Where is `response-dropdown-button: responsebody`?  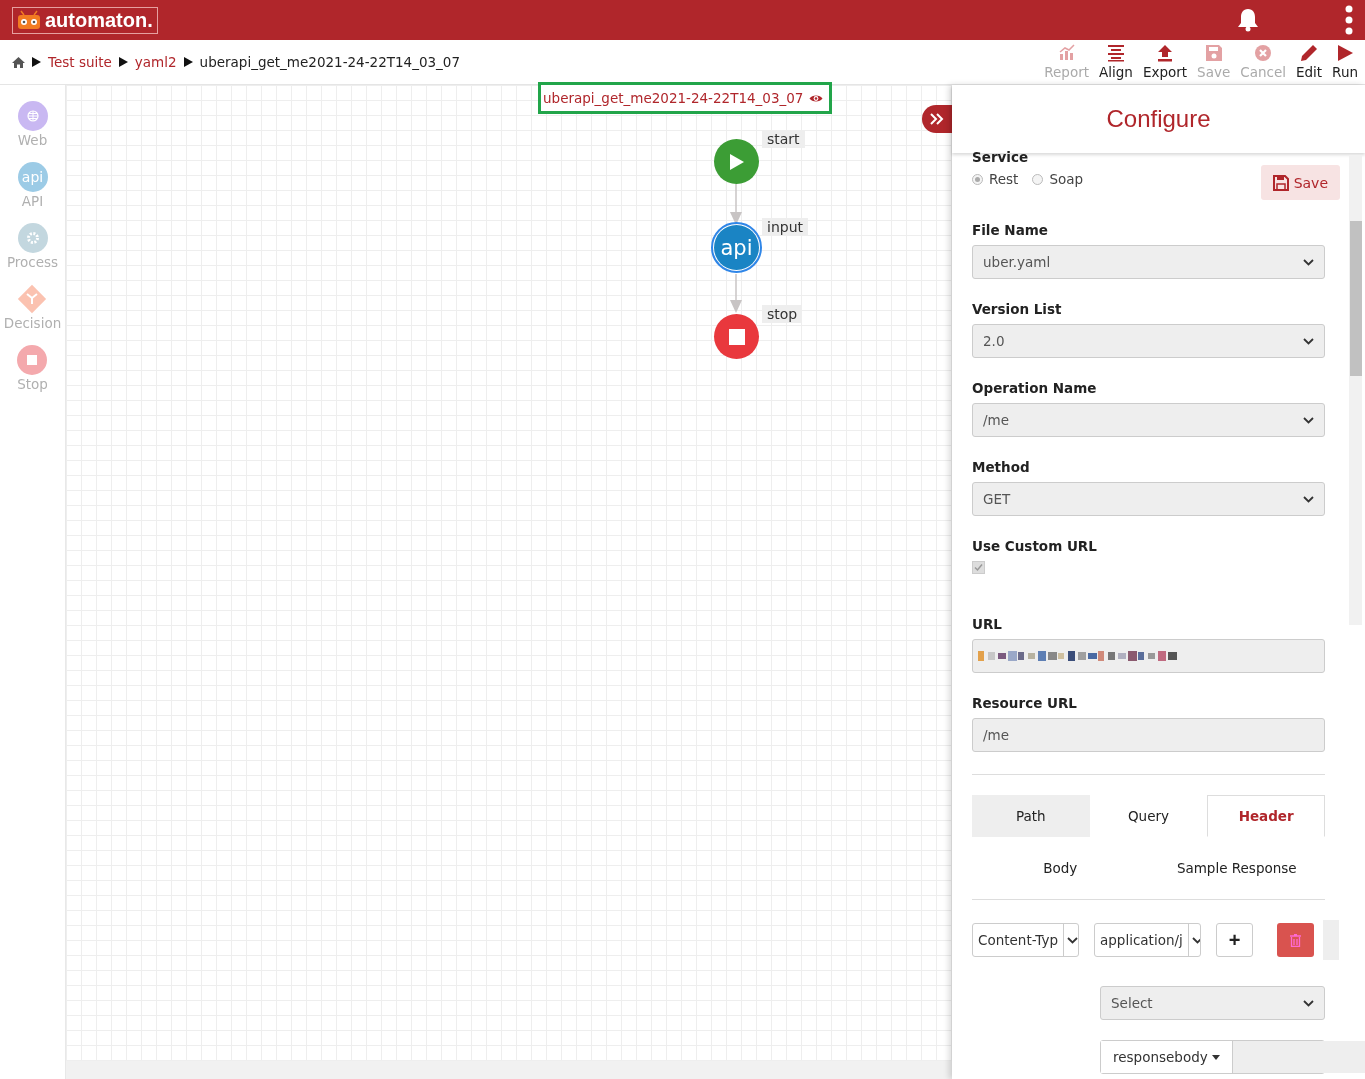
response-dropdown-button: responsebody is located at coordinates (1167, 1057).